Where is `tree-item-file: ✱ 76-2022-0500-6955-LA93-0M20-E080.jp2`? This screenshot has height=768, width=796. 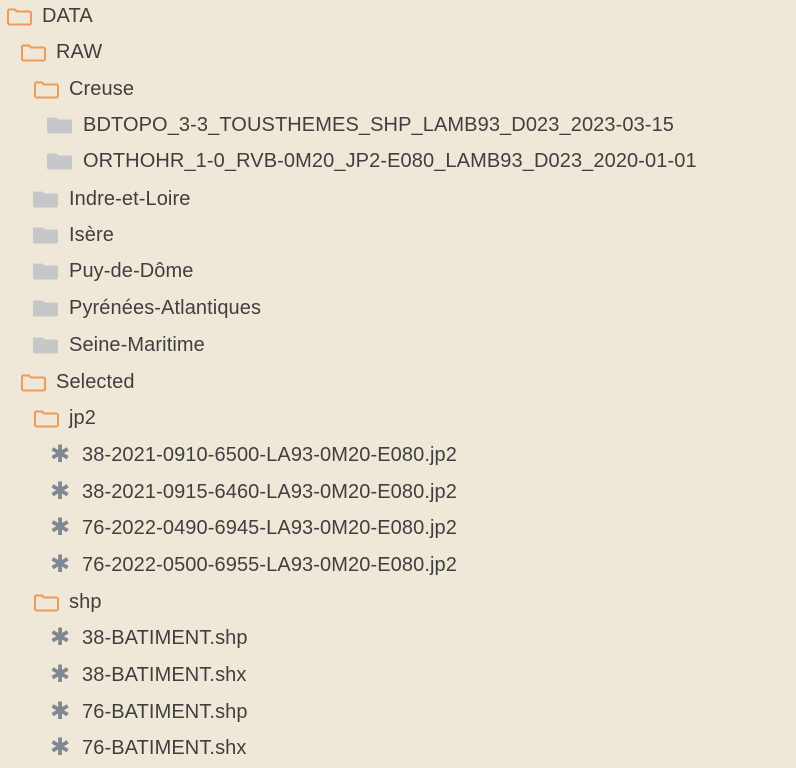
tree-item-file: ✱ 76-2022-0500-6955-LA93-0M20-E080.jp2 is located at coordinates (228, 565).